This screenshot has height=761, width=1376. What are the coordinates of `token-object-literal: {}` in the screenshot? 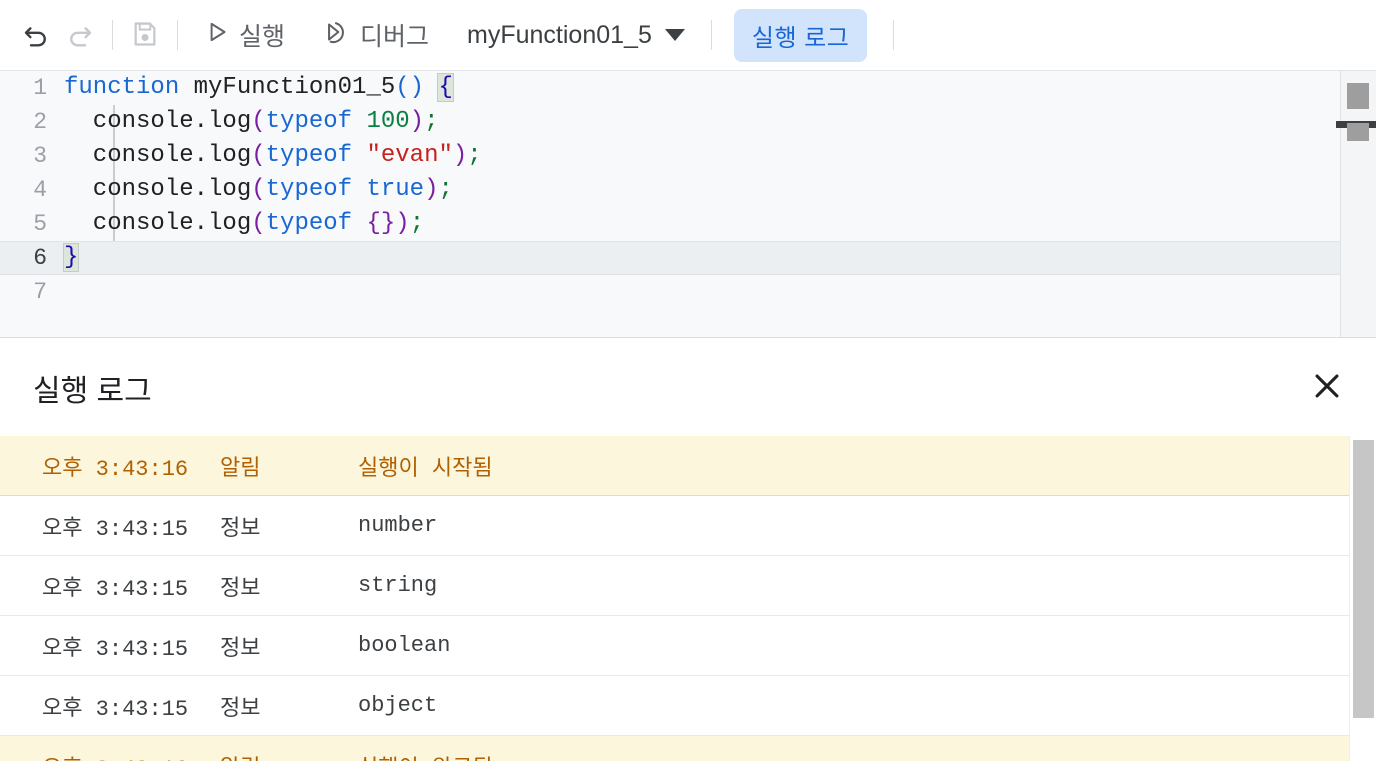 It's located at (374, 223).